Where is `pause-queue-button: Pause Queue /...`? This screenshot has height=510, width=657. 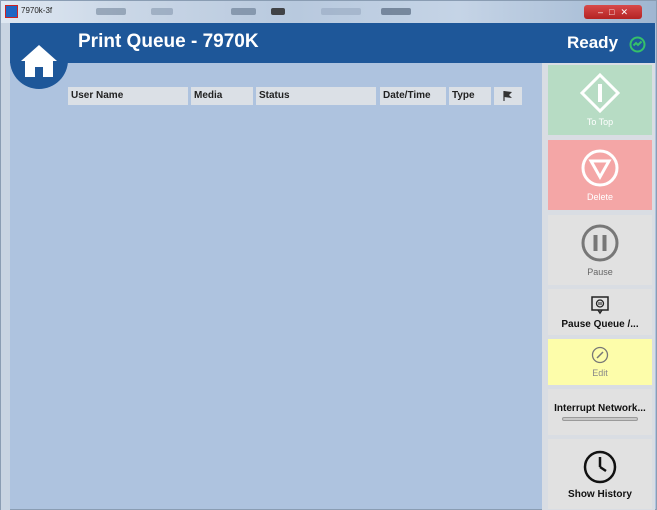
pause-queue-button: Pause Queue /... is located at coordinates (600, 312).